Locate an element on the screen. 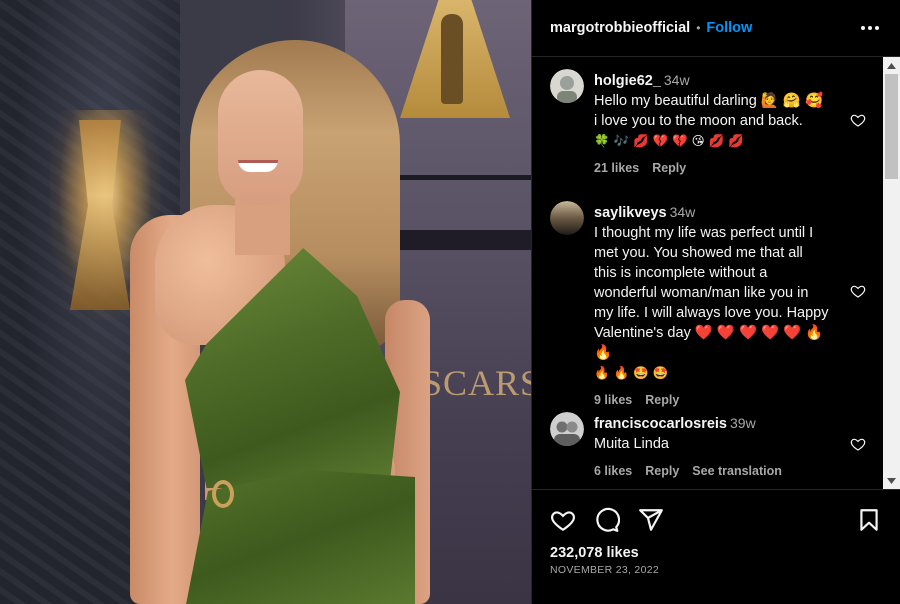 Image resolution: width=900 pixels, height=604 pixels. comment-text: my life. I will always love you. Happy is located at coordinates (711, 313).